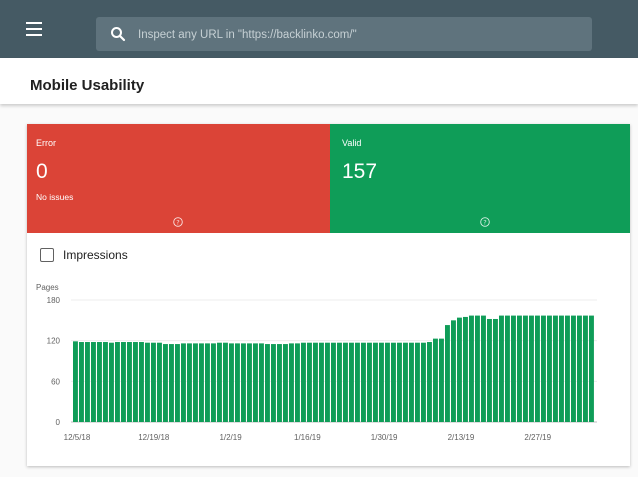 This screenshot has width=638, height=477. Describe the element at coordinates (480, 178) in the screenshot. I see `valid-tile: Valid 157 ?` at that location.